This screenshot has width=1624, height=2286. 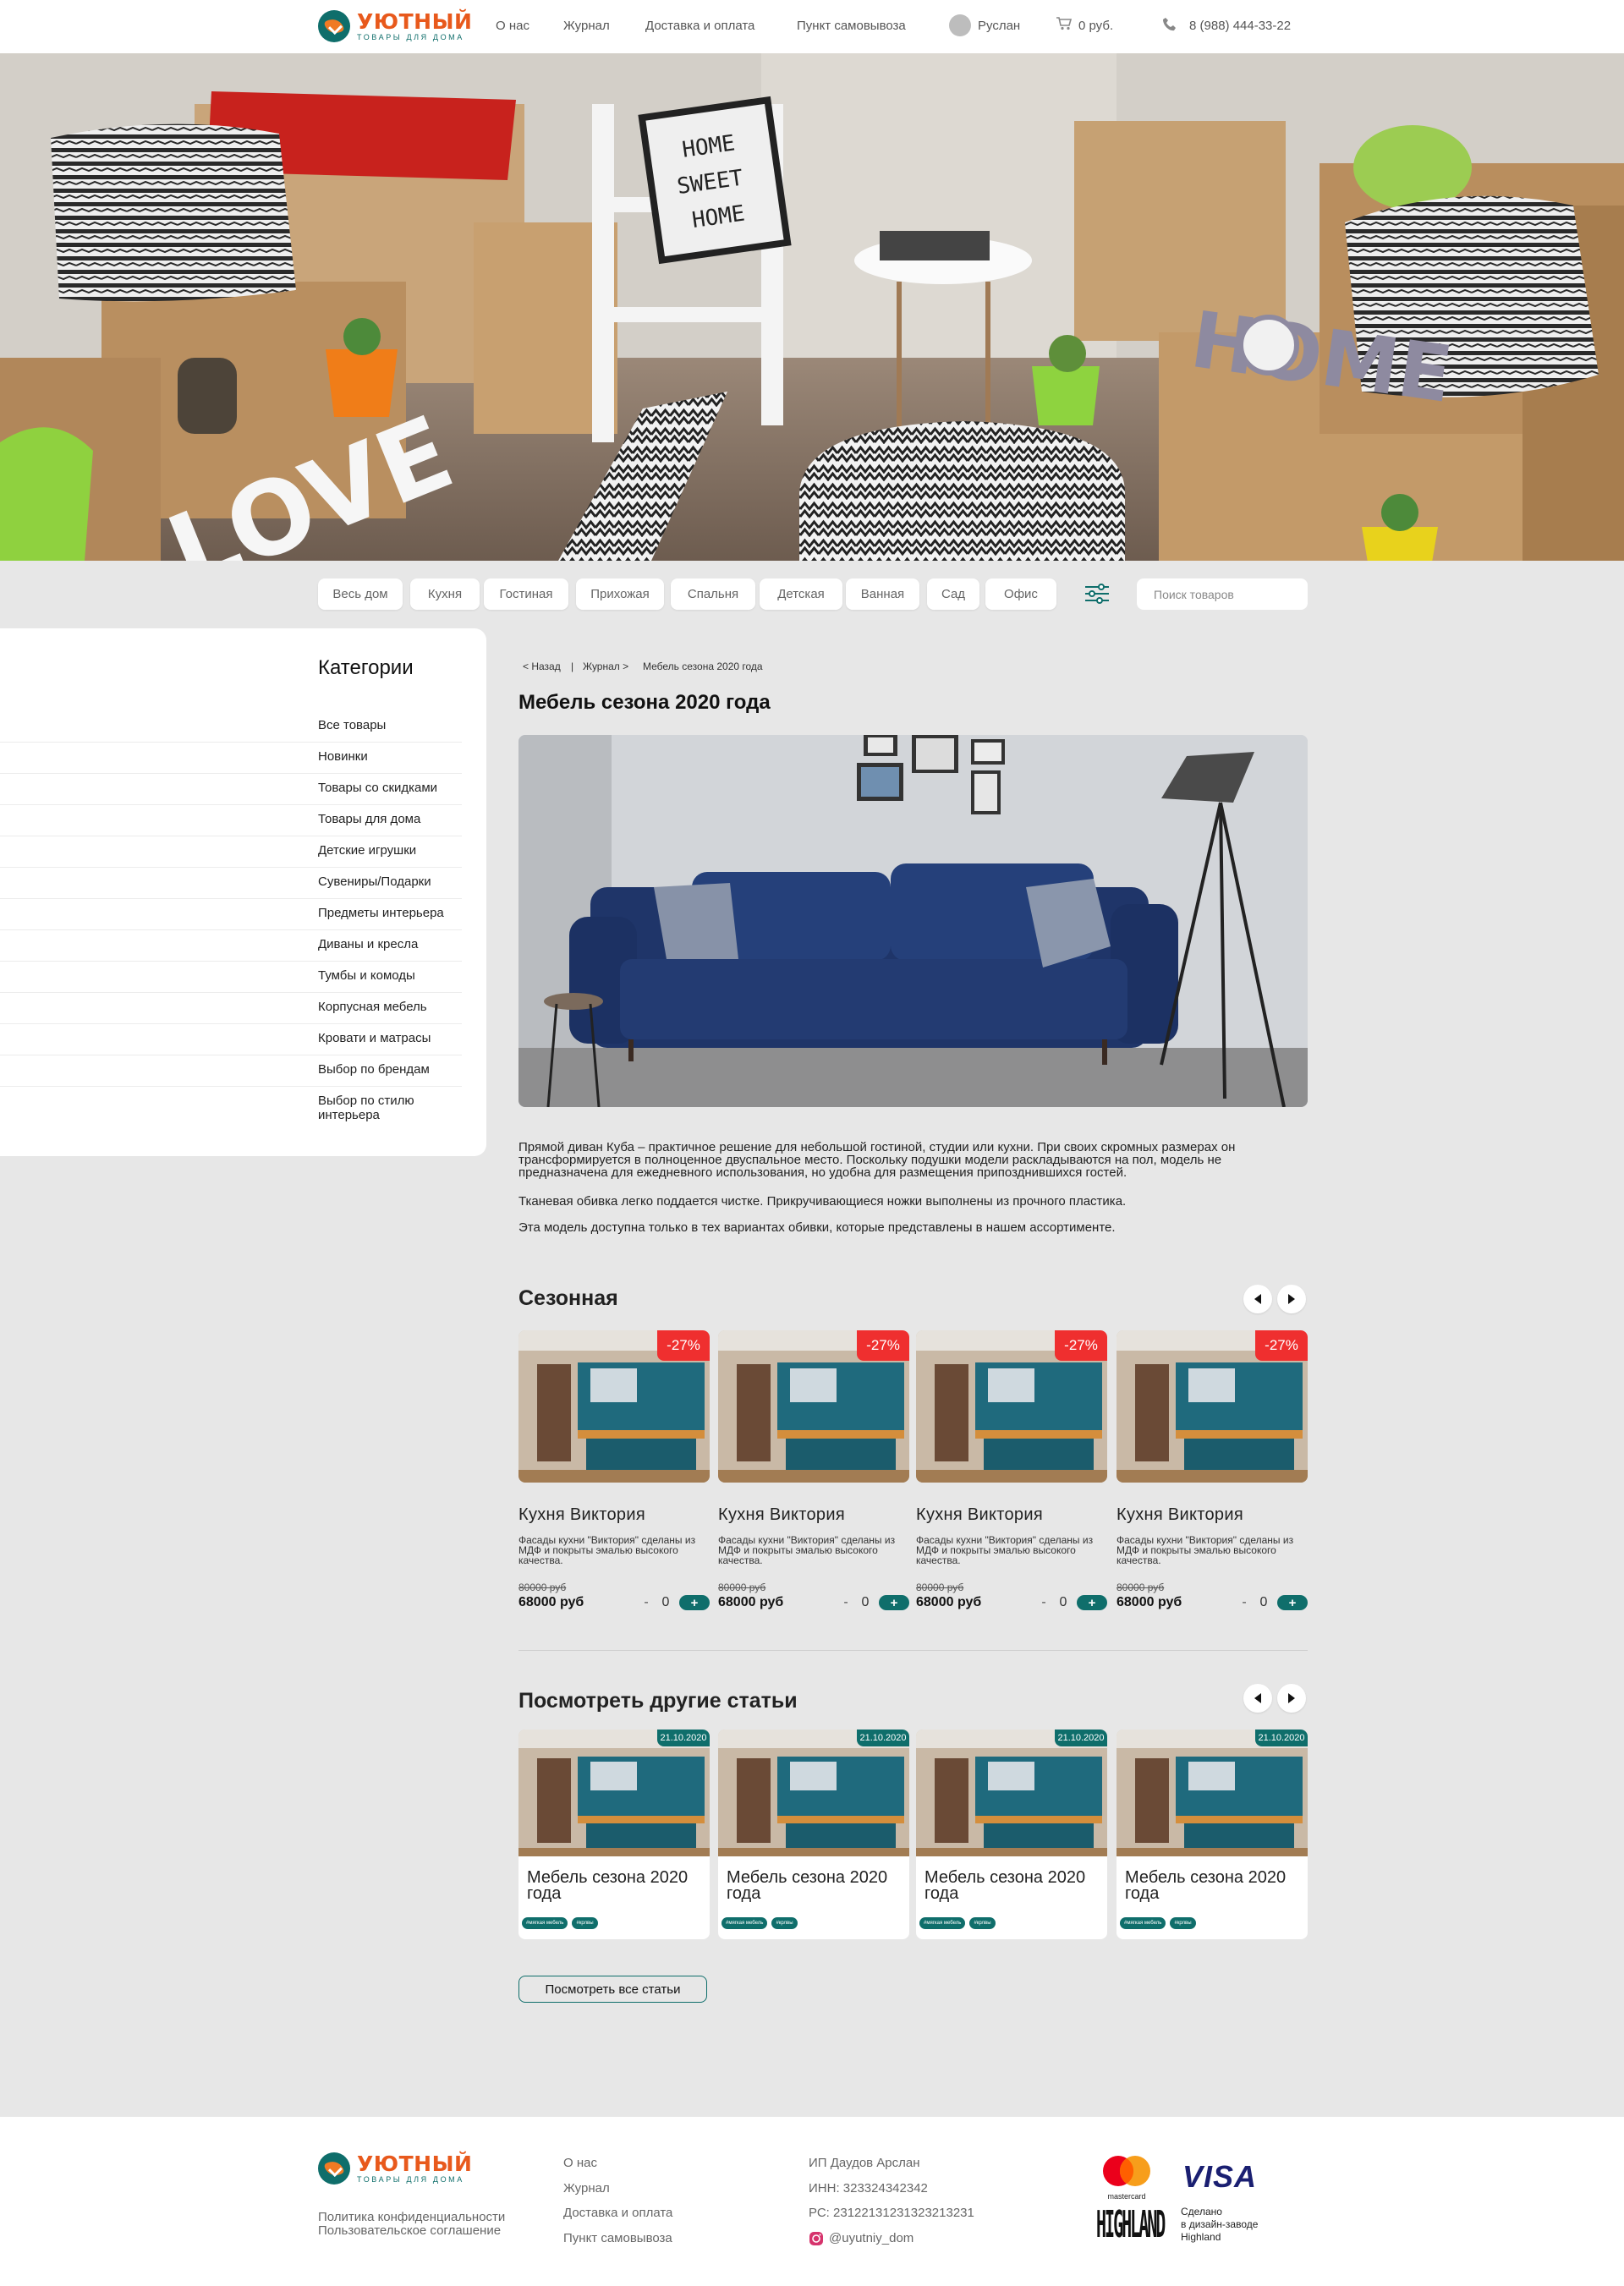 What do you see at coordinates (415, 21) in the screenshot?
I see `logo-name: УЮТНЫЙ` at bounding box center [415, 21].